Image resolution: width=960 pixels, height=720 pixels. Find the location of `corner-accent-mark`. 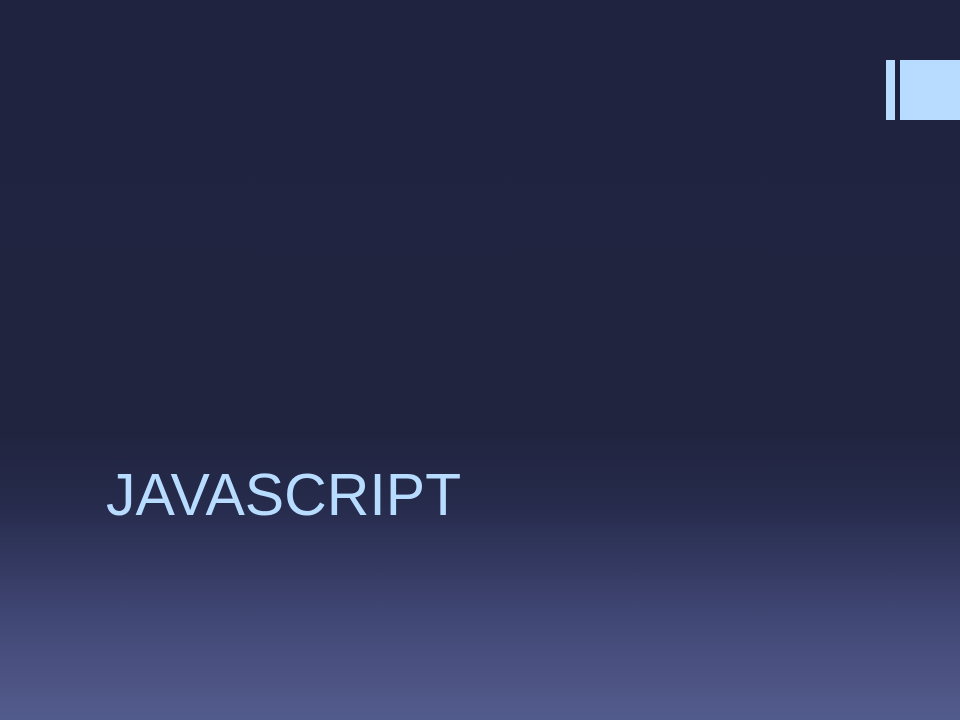

corner-accent-mark is located at coordinates (923, 90).